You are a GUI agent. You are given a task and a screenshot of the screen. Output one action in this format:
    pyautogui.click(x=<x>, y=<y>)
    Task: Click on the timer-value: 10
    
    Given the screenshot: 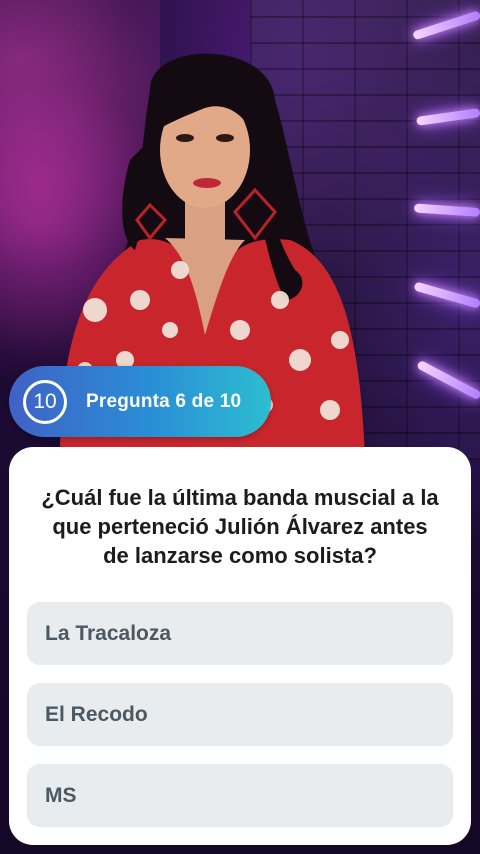 What is the action you would take?
    pyautogui.click(x=45, y=401)
    